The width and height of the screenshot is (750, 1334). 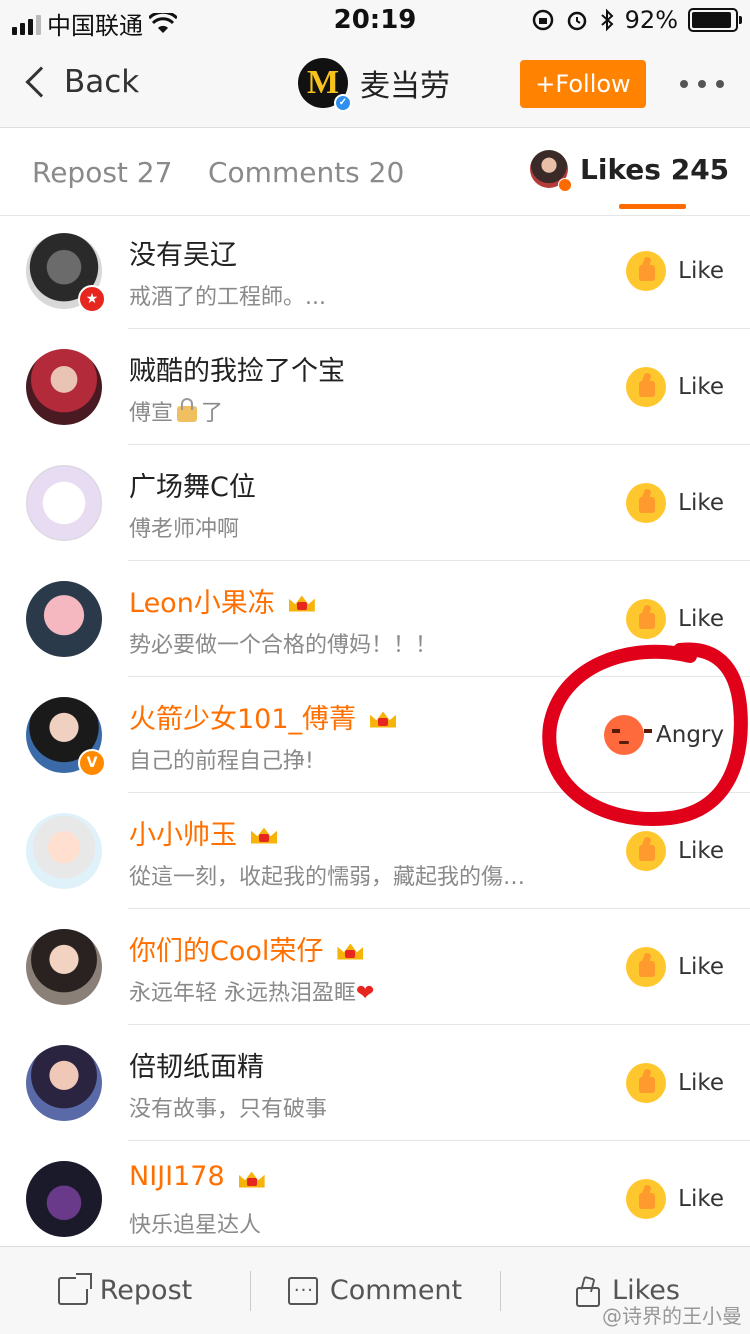 What do you see at coordinates (375, 851) in the screenshot?
I see `list-item: 小小帅玉 從這一刻，收起我的懦弱，藏起我的傷… Like` at bounding box center [375, 851].